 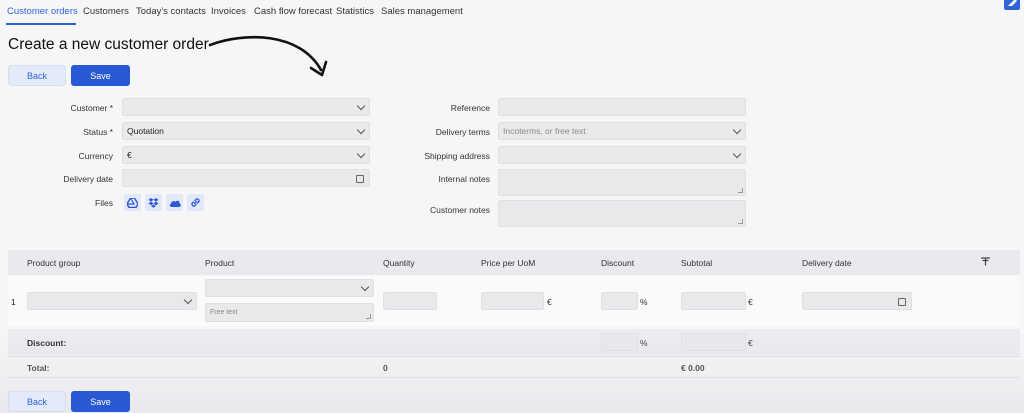 What do you see at coordinates (91, 108) in the screenshot?
I see `customer-label: Customer *` at bounding box center [91, 108].